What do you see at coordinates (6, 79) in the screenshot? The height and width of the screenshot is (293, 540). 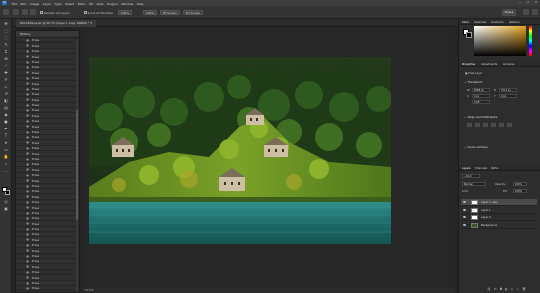 I see `brush-tool-icon: ✐` at bounding box center [6, 79].